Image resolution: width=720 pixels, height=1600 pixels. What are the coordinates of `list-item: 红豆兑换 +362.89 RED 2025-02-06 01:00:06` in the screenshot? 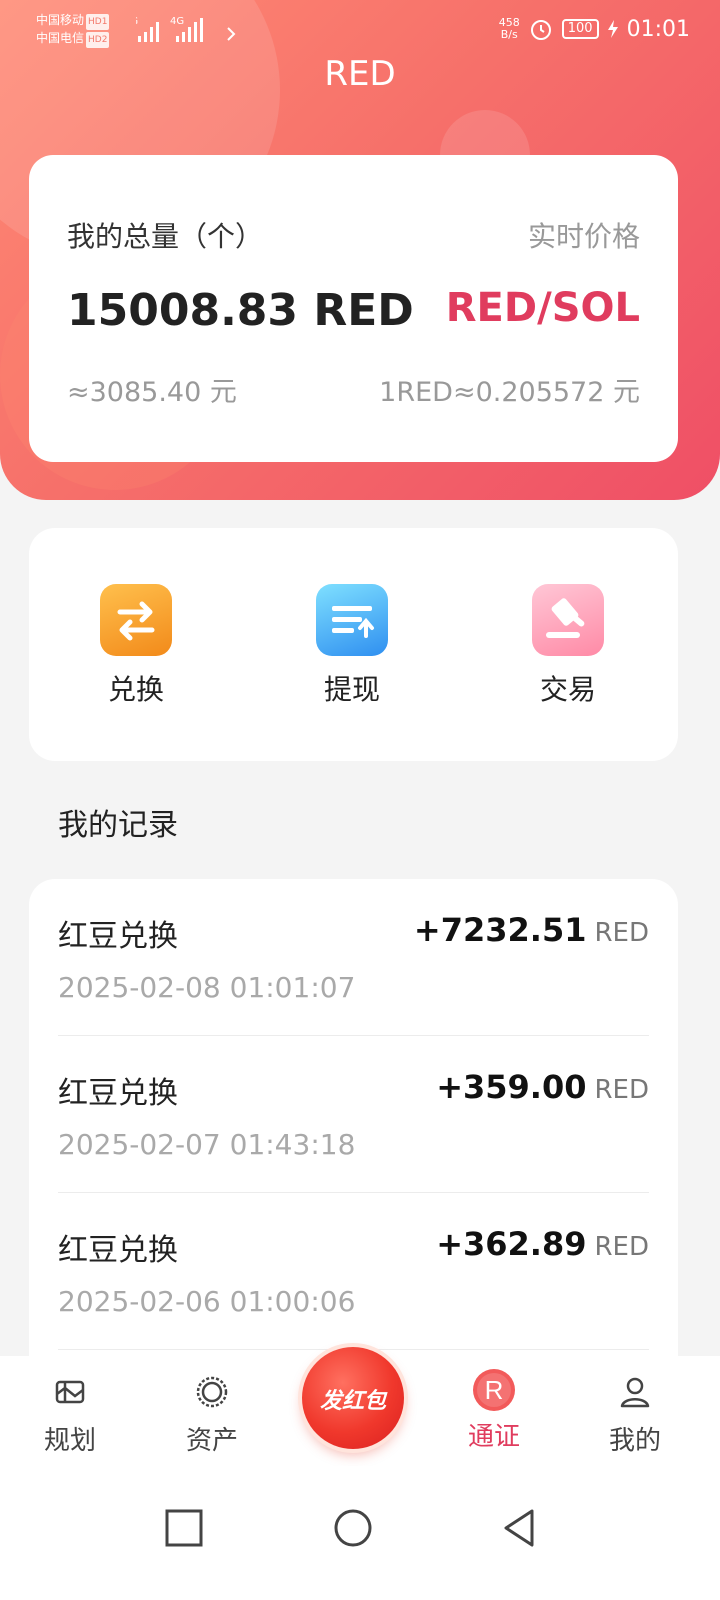 It's located at (353, 1271).